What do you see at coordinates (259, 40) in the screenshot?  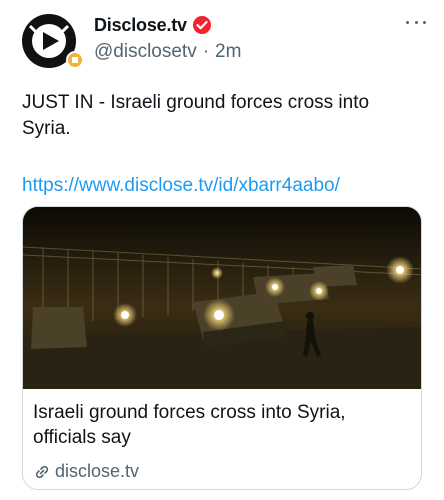 I see `tweet-header: Disclose.tv @disclosetv · 2m` at bounding box center [259, 40].